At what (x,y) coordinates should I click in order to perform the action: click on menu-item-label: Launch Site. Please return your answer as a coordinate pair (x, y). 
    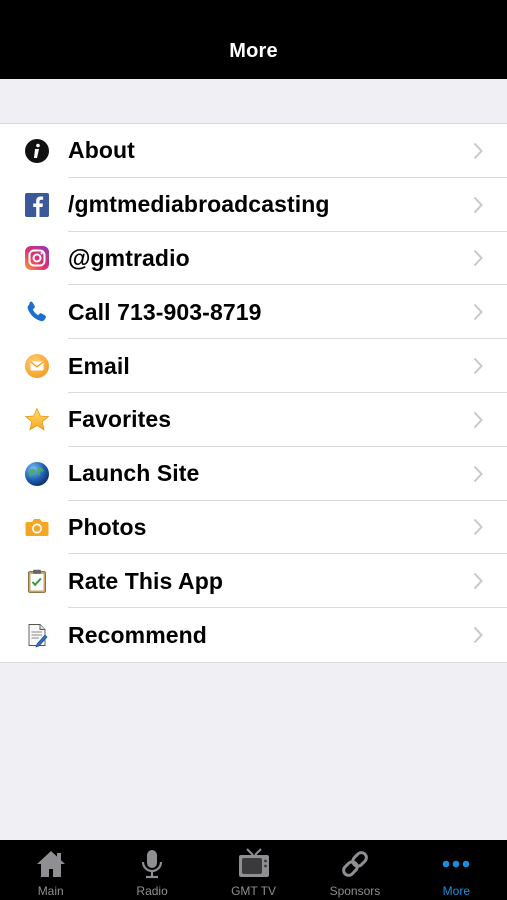
    Looking at the image, I should click on (134, 473).